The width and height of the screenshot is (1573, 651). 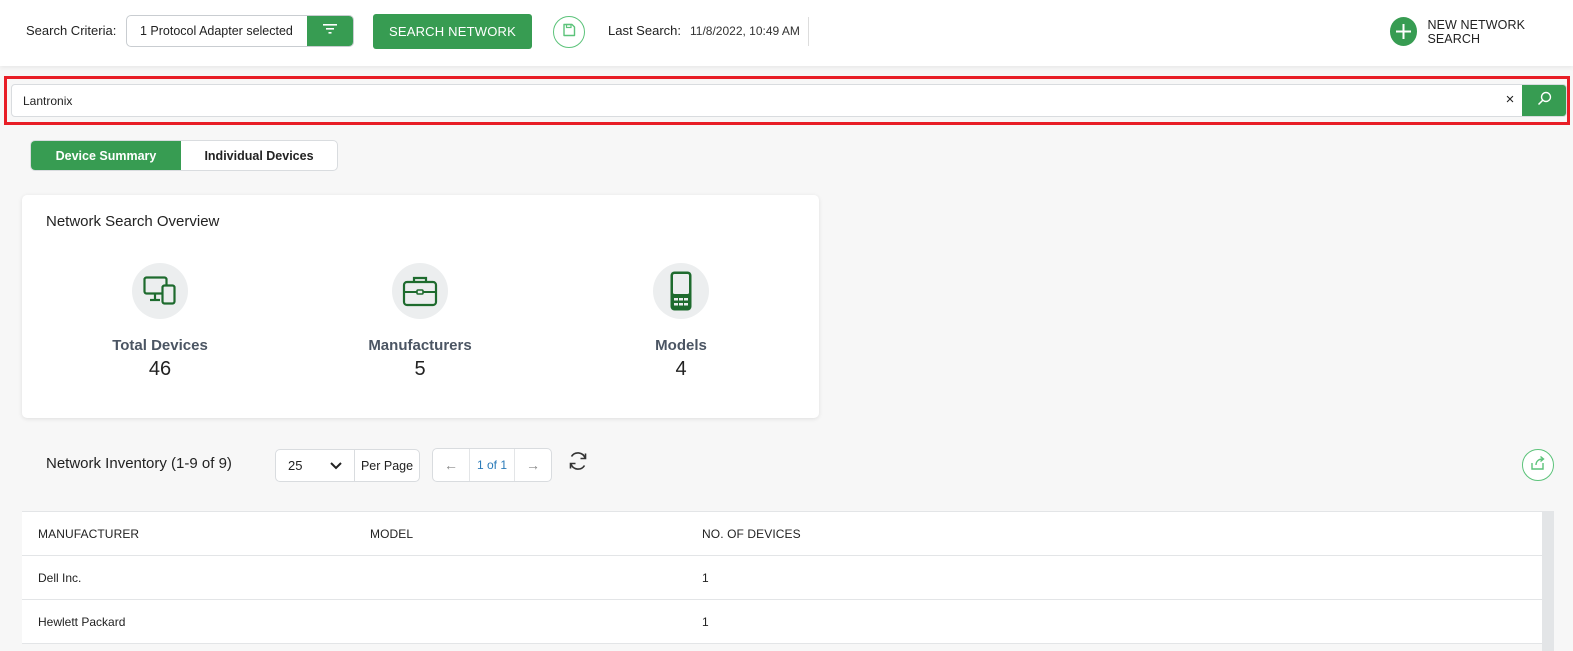 What do you see at coordinates (188, 534) in the screenshot?
I see `column-header-manufacturer: MANUFACTURER` at bounding box center [188, 534].